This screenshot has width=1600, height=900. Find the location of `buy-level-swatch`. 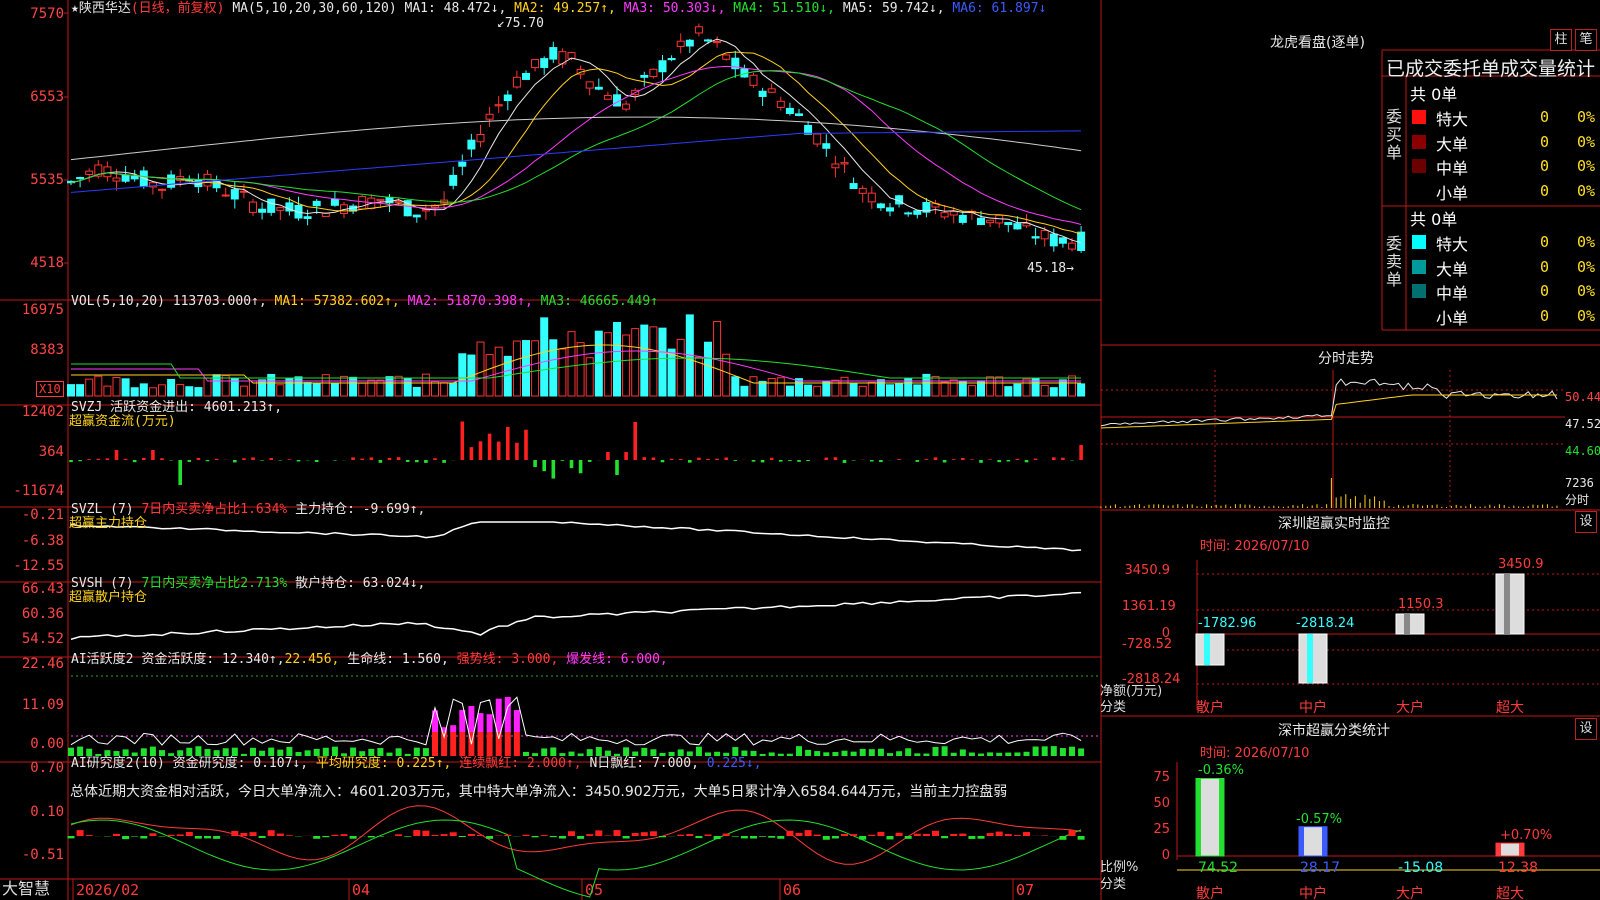

buy-level-swatch is located at coordinates (1419, 117).